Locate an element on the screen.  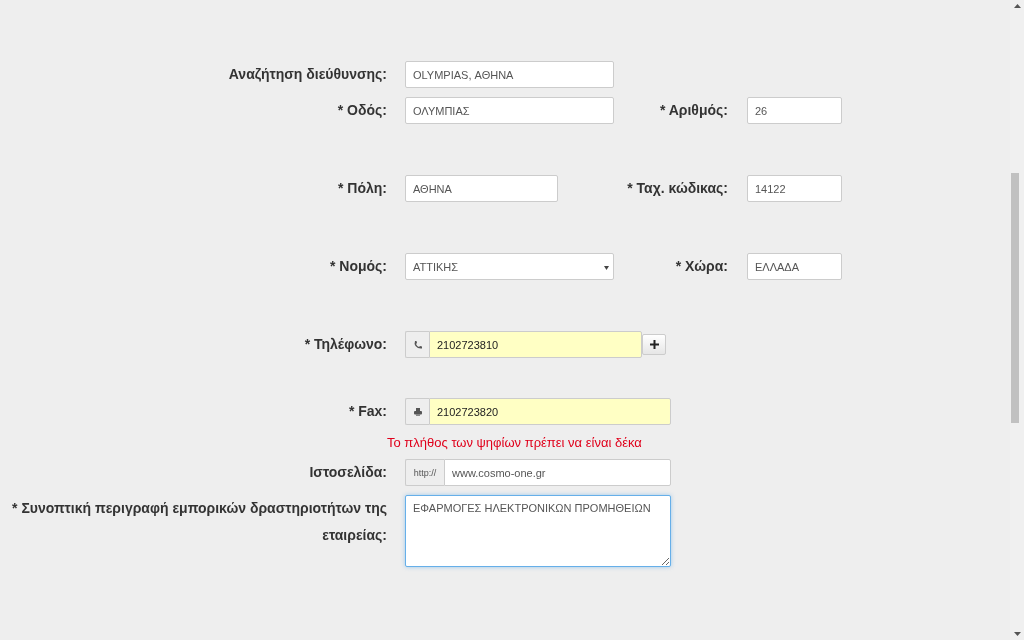
scroll-down-icon is located at coordinates (1017, 634).